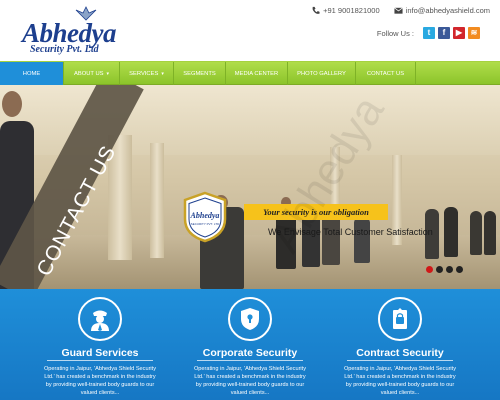  I want to click on email-address: info@abhedyashield.com, so click(448, 10).